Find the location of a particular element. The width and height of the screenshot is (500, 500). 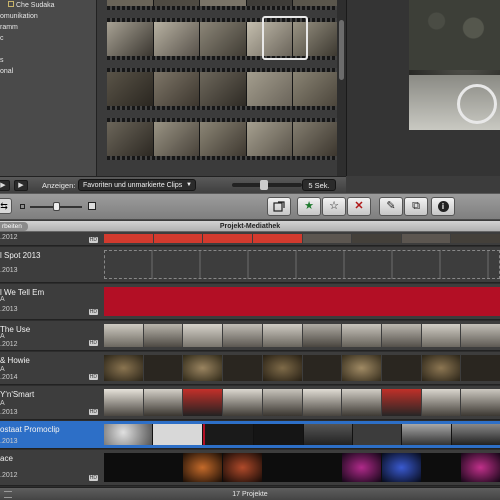

zoom-slider-knob is located at coordinates (56, 206).